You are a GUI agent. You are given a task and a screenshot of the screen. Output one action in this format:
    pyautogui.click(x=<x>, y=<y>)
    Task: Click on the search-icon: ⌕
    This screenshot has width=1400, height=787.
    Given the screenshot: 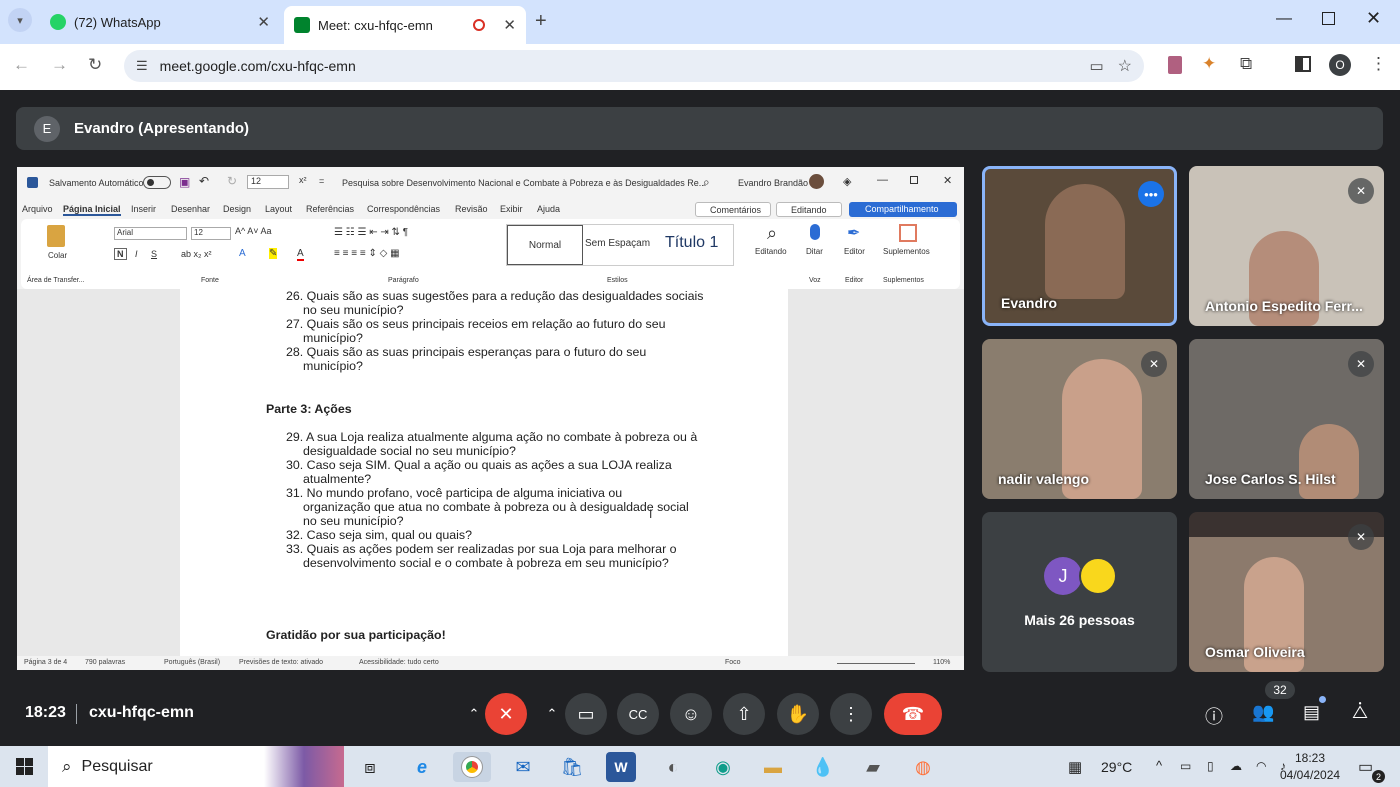 What is the action you would take?
    pyautogui.click(x=706, y=182)
    